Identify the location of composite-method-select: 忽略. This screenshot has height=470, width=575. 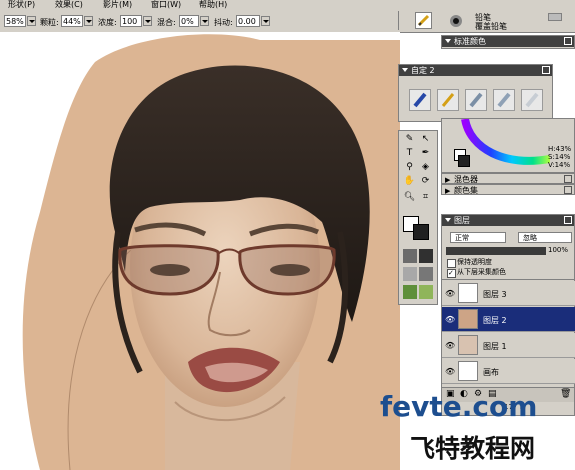
(545, 237).